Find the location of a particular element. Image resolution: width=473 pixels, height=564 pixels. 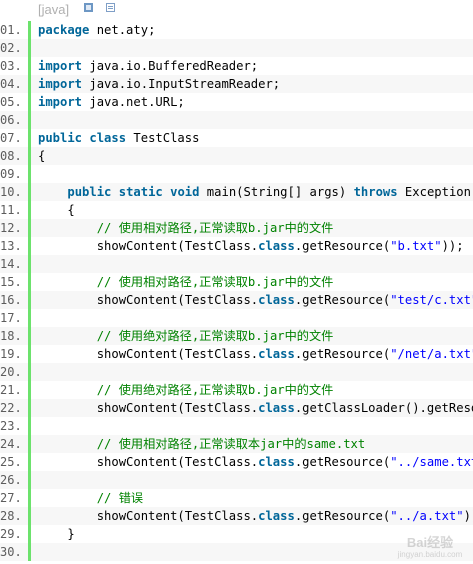

code-line: 12. // 使用相对路径,正常读取b.jar中的文件 is located at coordinates (236, 228).